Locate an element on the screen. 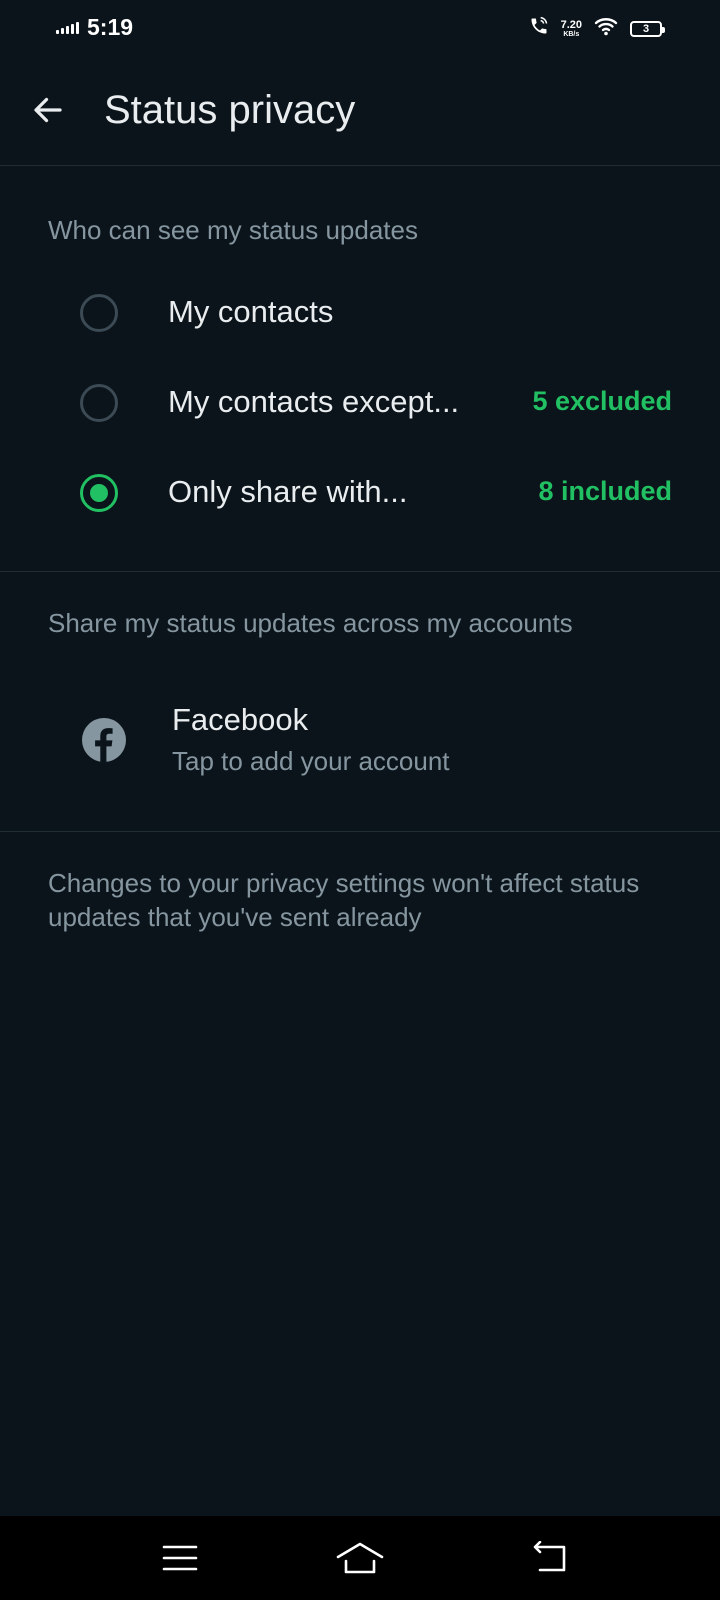 The width and height of the screenshot is (720, 1600). system-nav-bar is located at coordinates (360, 1558).